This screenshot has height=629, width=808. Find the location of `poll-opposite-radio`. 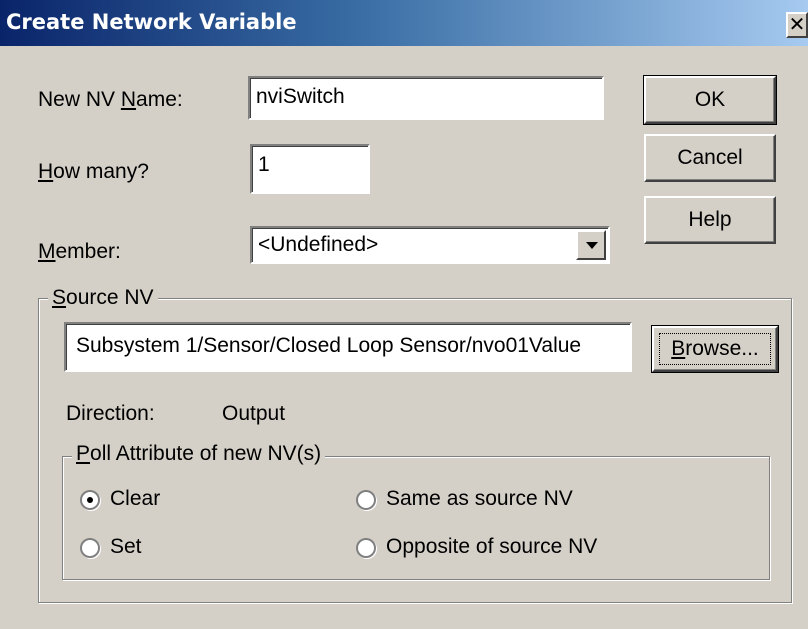

poll-opposite-radio is located at coordinates (366, 548).